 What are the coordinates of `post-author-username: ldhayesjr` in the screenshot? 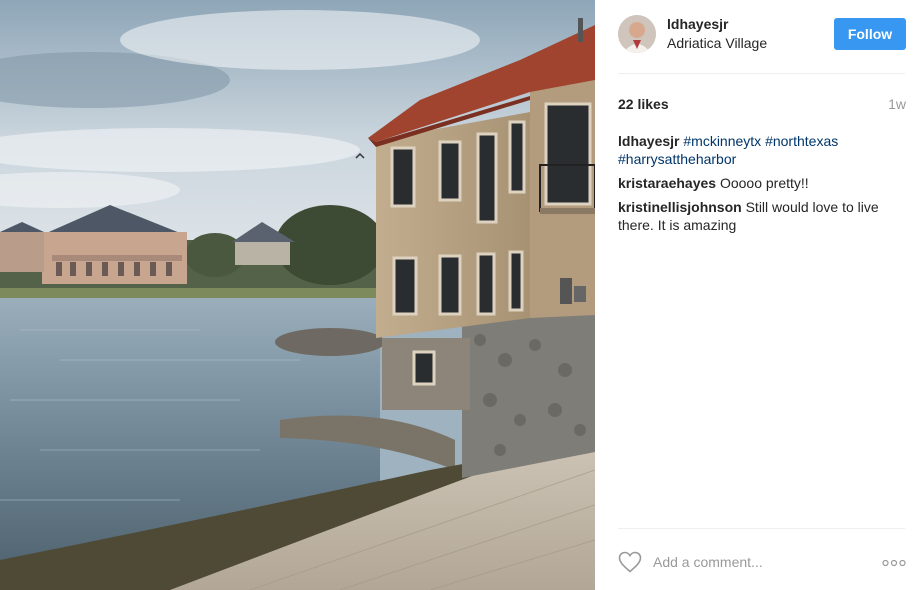 It's located at (697, 24).